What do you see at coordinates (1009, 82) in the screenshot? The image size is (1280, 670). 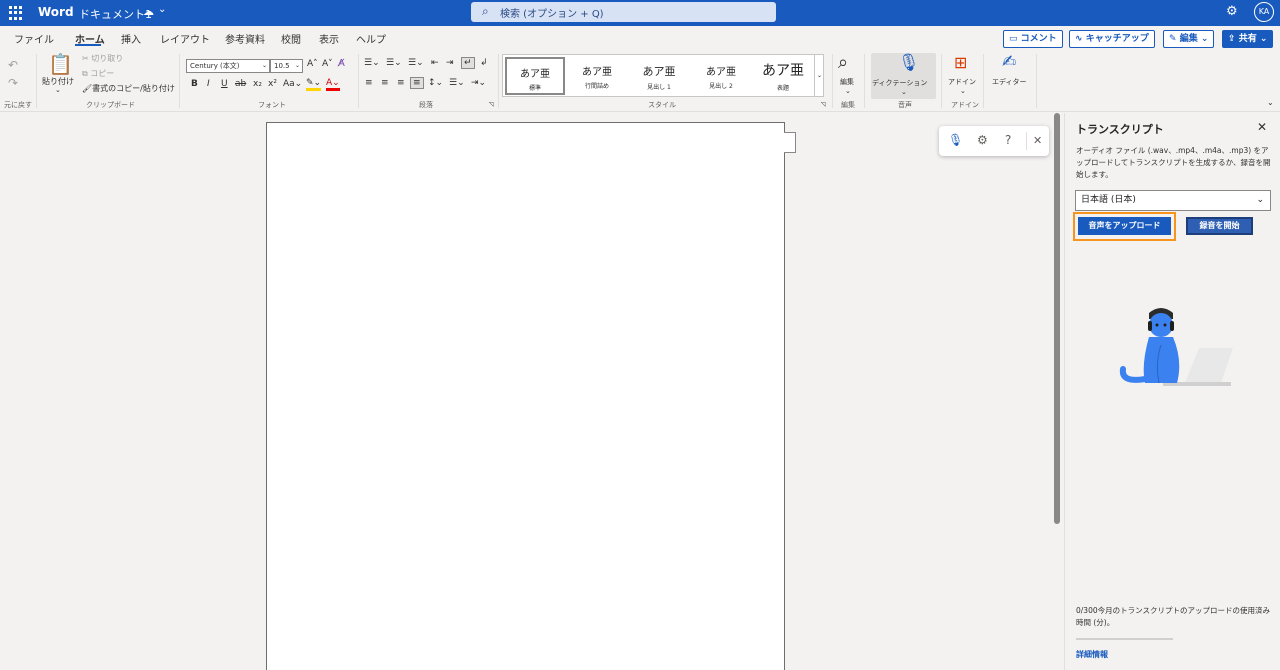 I see `editor-button: エディター` at bounding box center [1009, 82].